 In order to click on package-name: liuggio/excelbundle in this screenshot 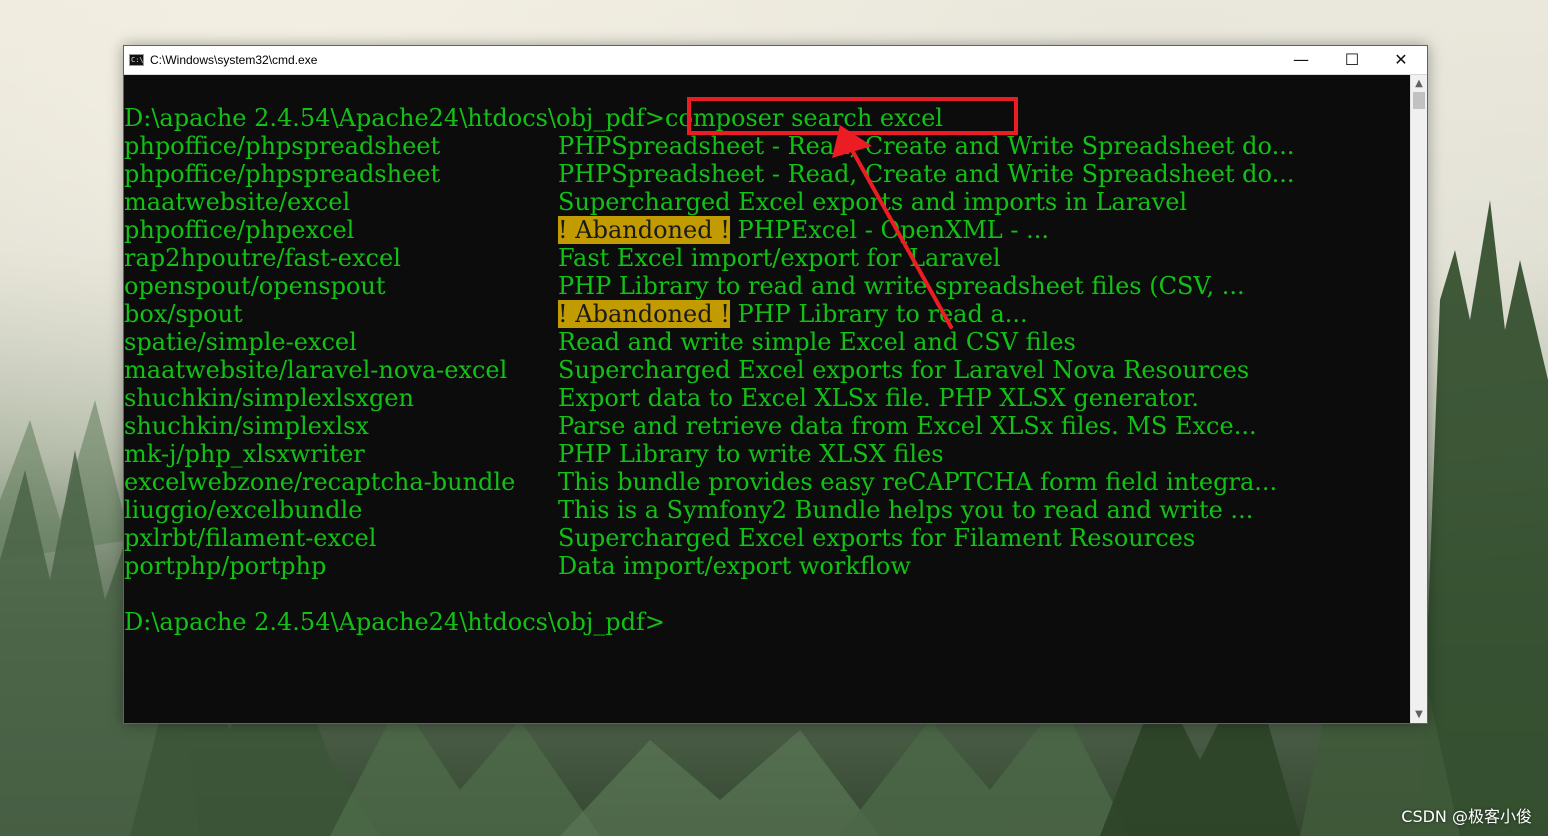, I will do `click(243, 510)`.